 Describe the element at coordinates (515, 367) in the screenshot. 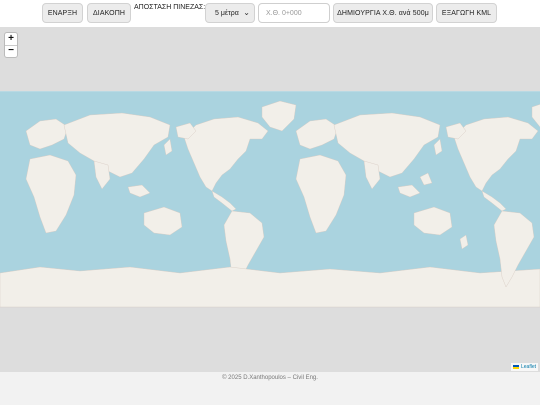

I see `ukraine-flag-icon` at that location.